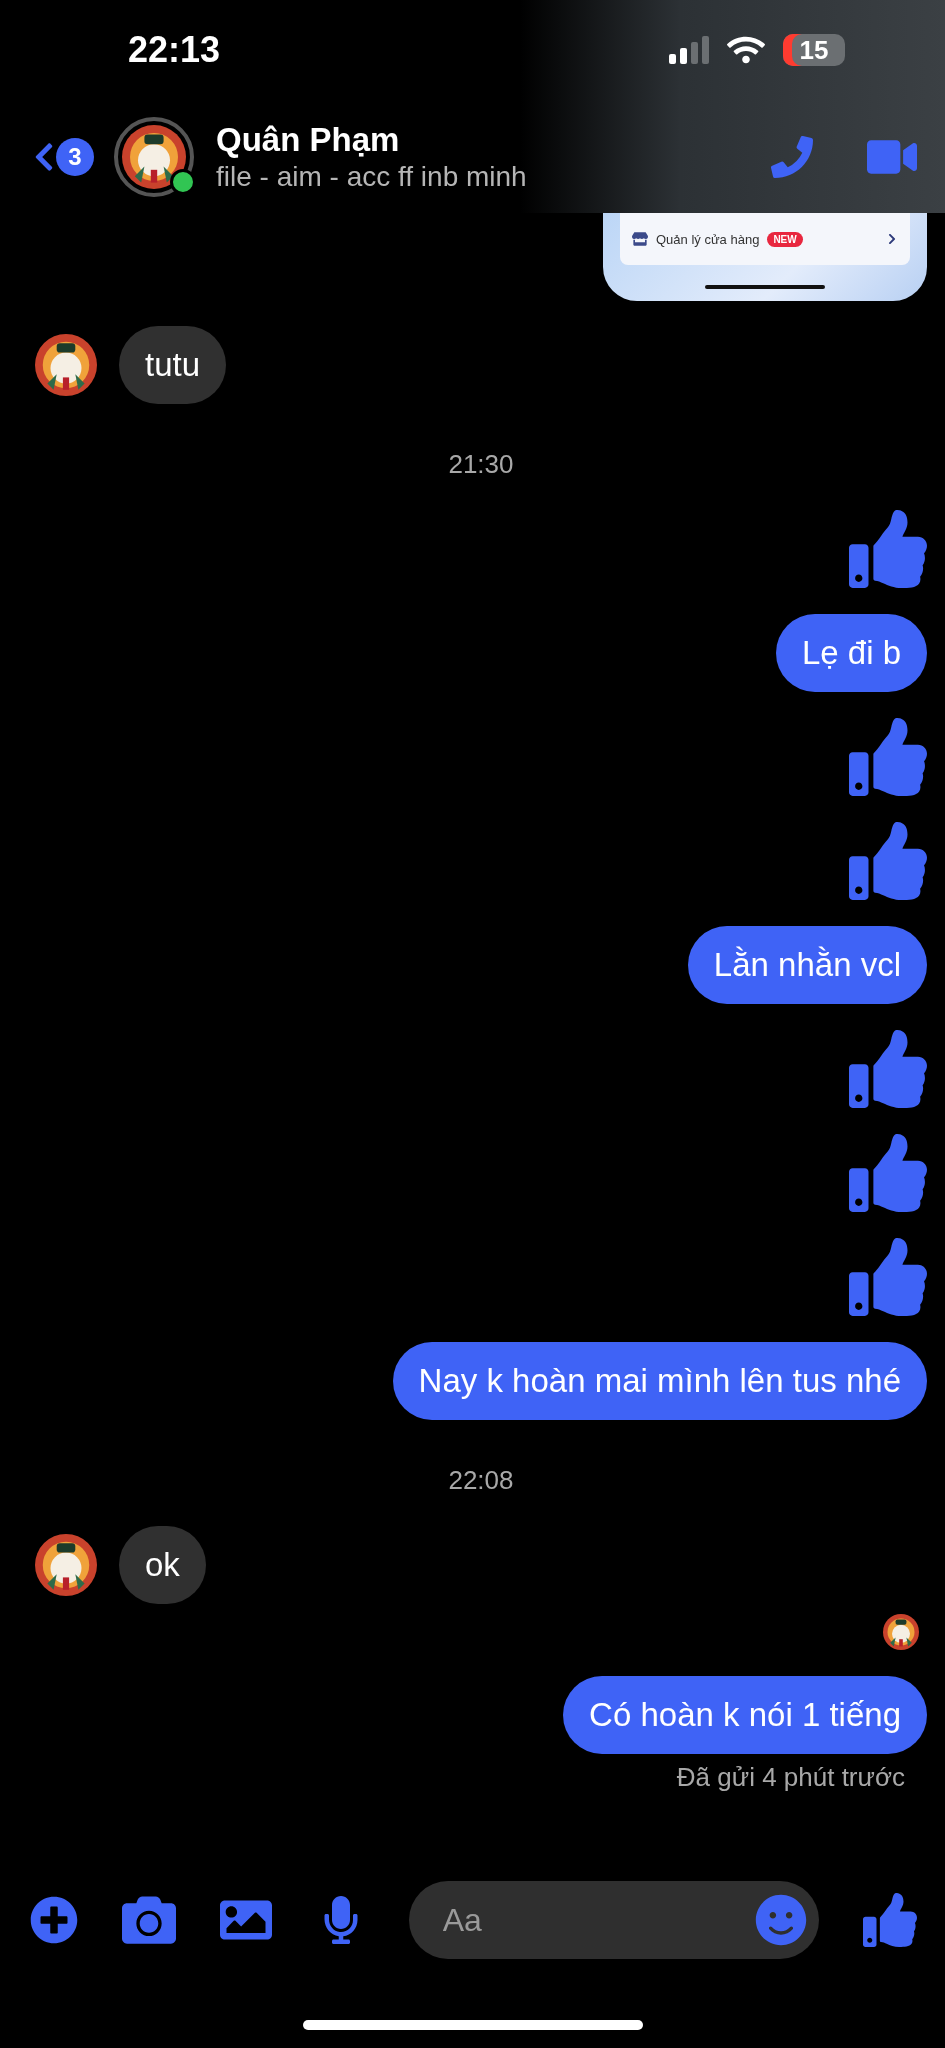 This screenshot has height=2048, width=945. I want to click on status-time: 22:13, so click(174, 50).